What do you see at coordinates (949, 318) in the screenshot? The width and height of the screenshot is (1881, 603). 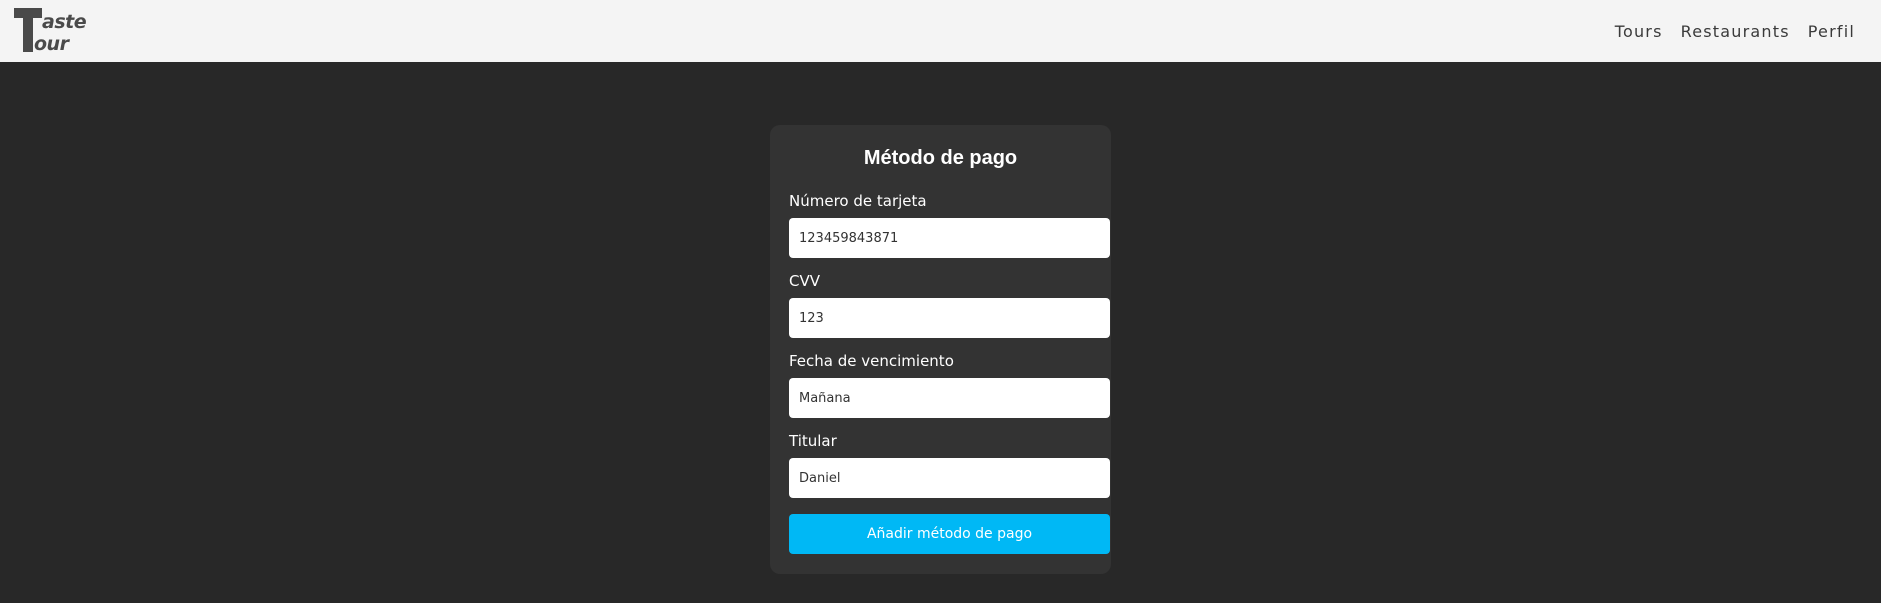 I see `cvv-input` at bounding box center [949, 318].